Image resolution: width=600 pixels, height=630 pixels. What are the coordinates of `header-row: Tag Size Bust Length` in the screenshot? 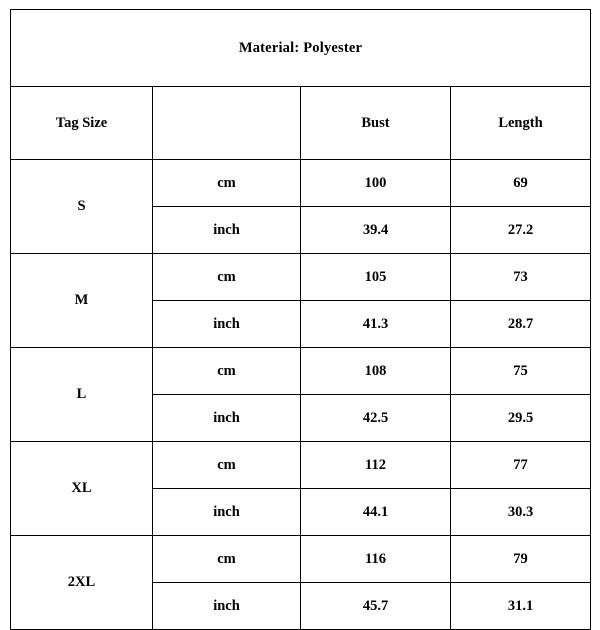 It's located at (300, 123).